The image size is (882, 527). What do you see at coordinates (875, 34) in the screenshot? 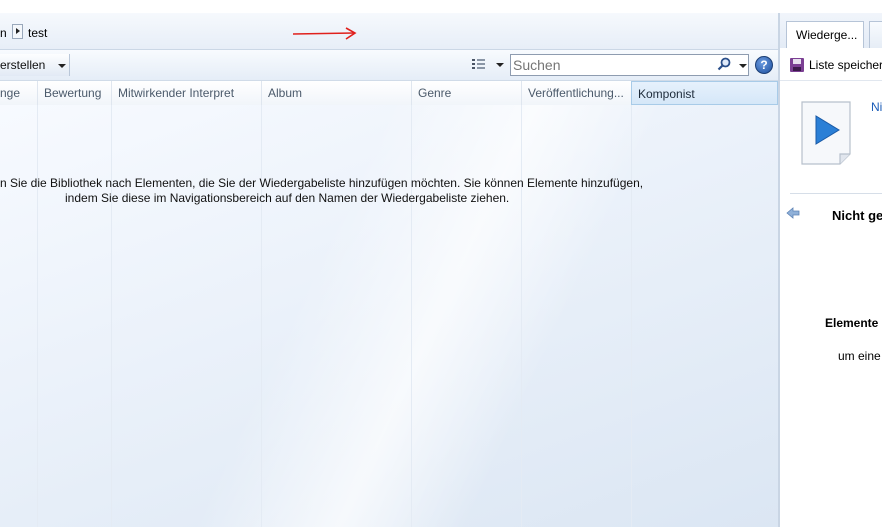
I see `tab-next` at bounding box center [875, 34].